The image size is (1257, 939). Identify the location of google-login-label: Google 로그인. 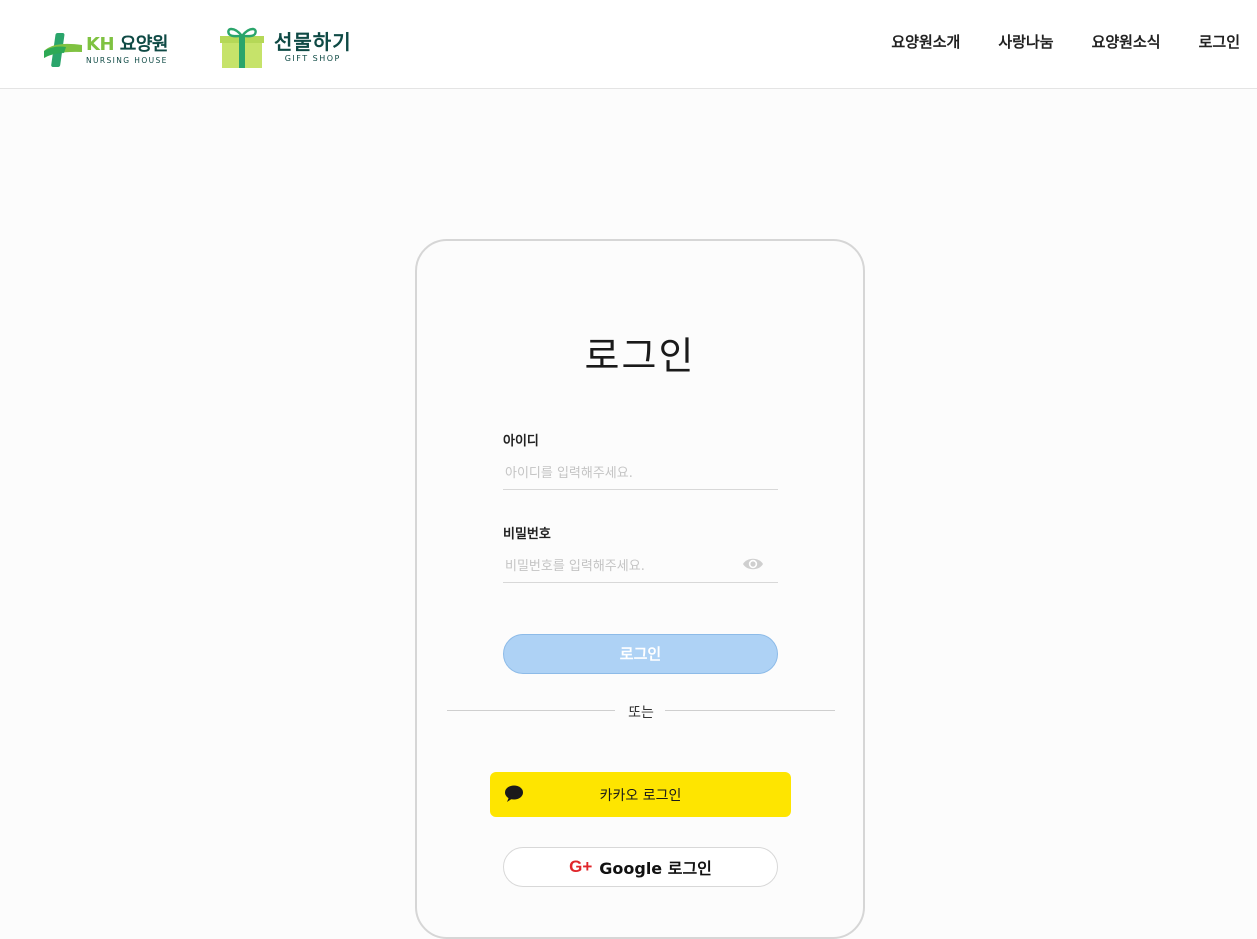
(655, 868).